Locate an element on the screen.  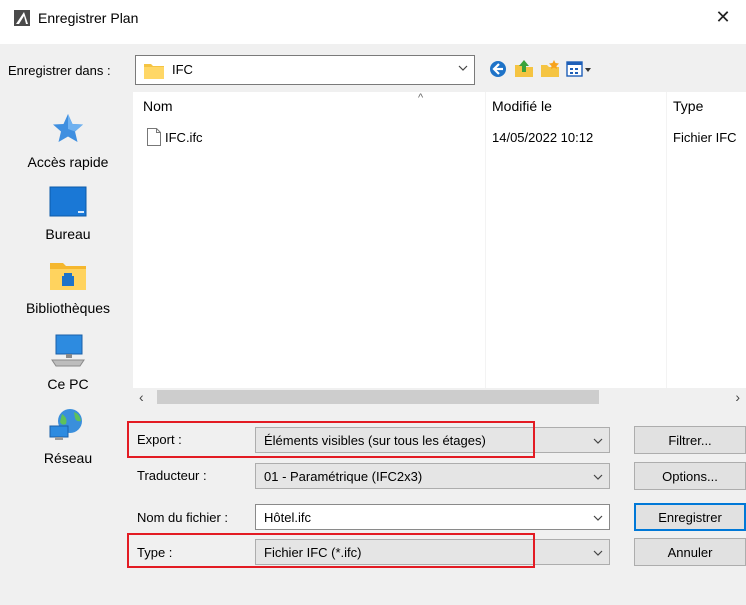
libraries-icon is located at coordinates (68, 276).